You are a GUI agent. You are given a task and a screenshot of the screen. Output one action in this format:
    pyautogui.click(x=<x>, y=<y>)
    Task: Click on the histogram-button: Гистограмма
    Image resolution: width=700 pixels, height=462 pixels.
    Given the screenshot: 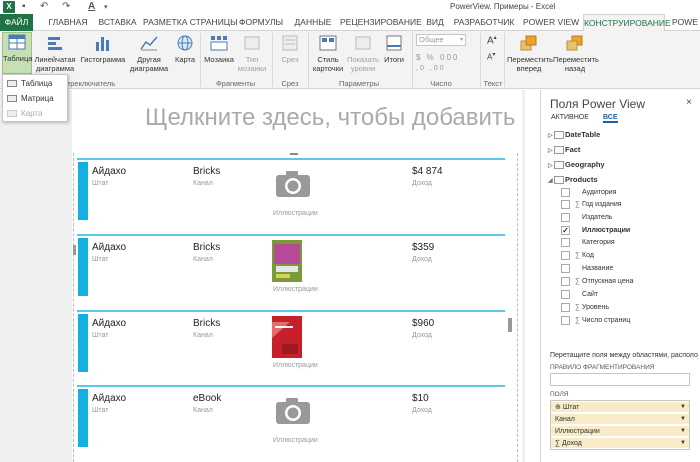 What is the action you would take?
    pyautogui.click(x=103, y=49)
    